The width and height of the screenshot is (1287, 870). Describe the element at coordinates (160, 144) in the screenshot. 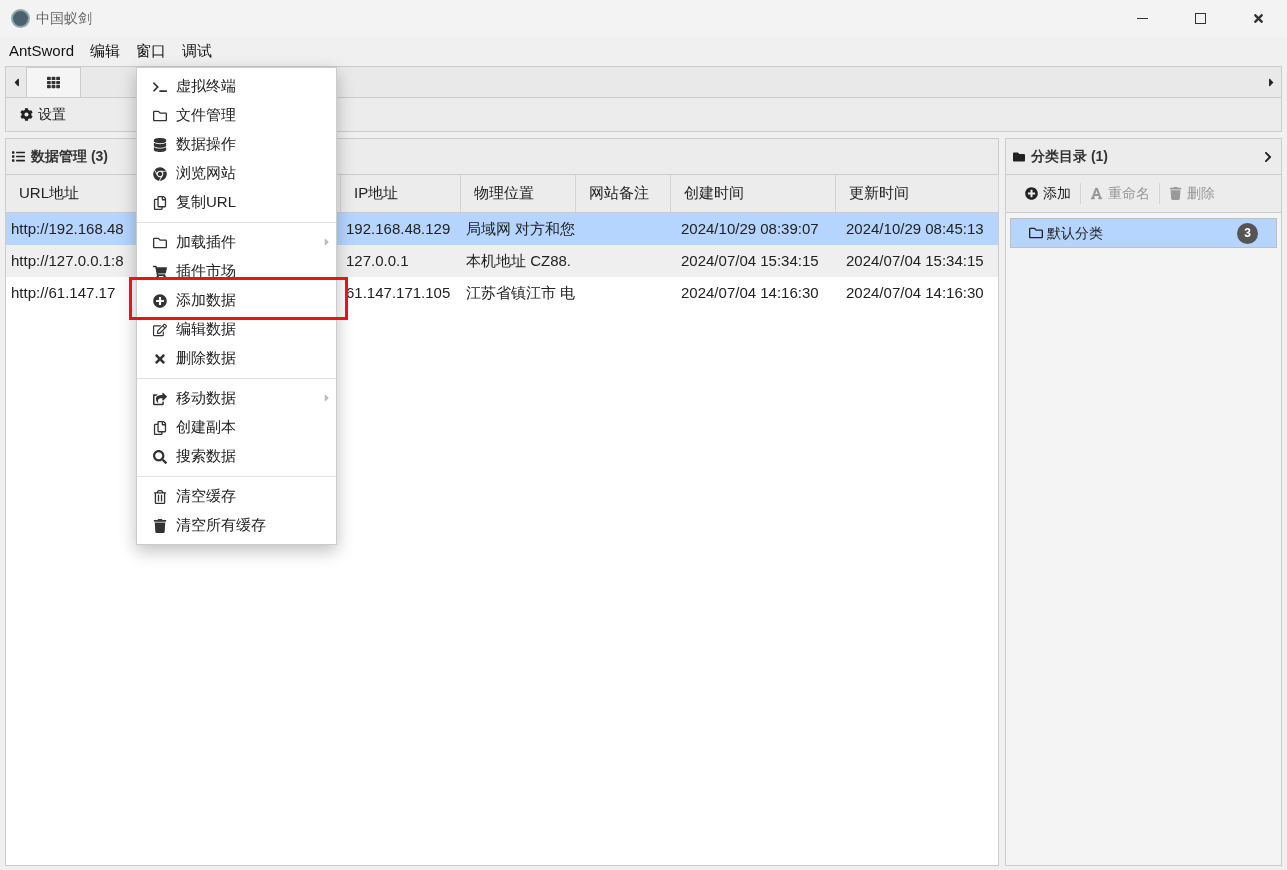

I see `database-icon` at that location.